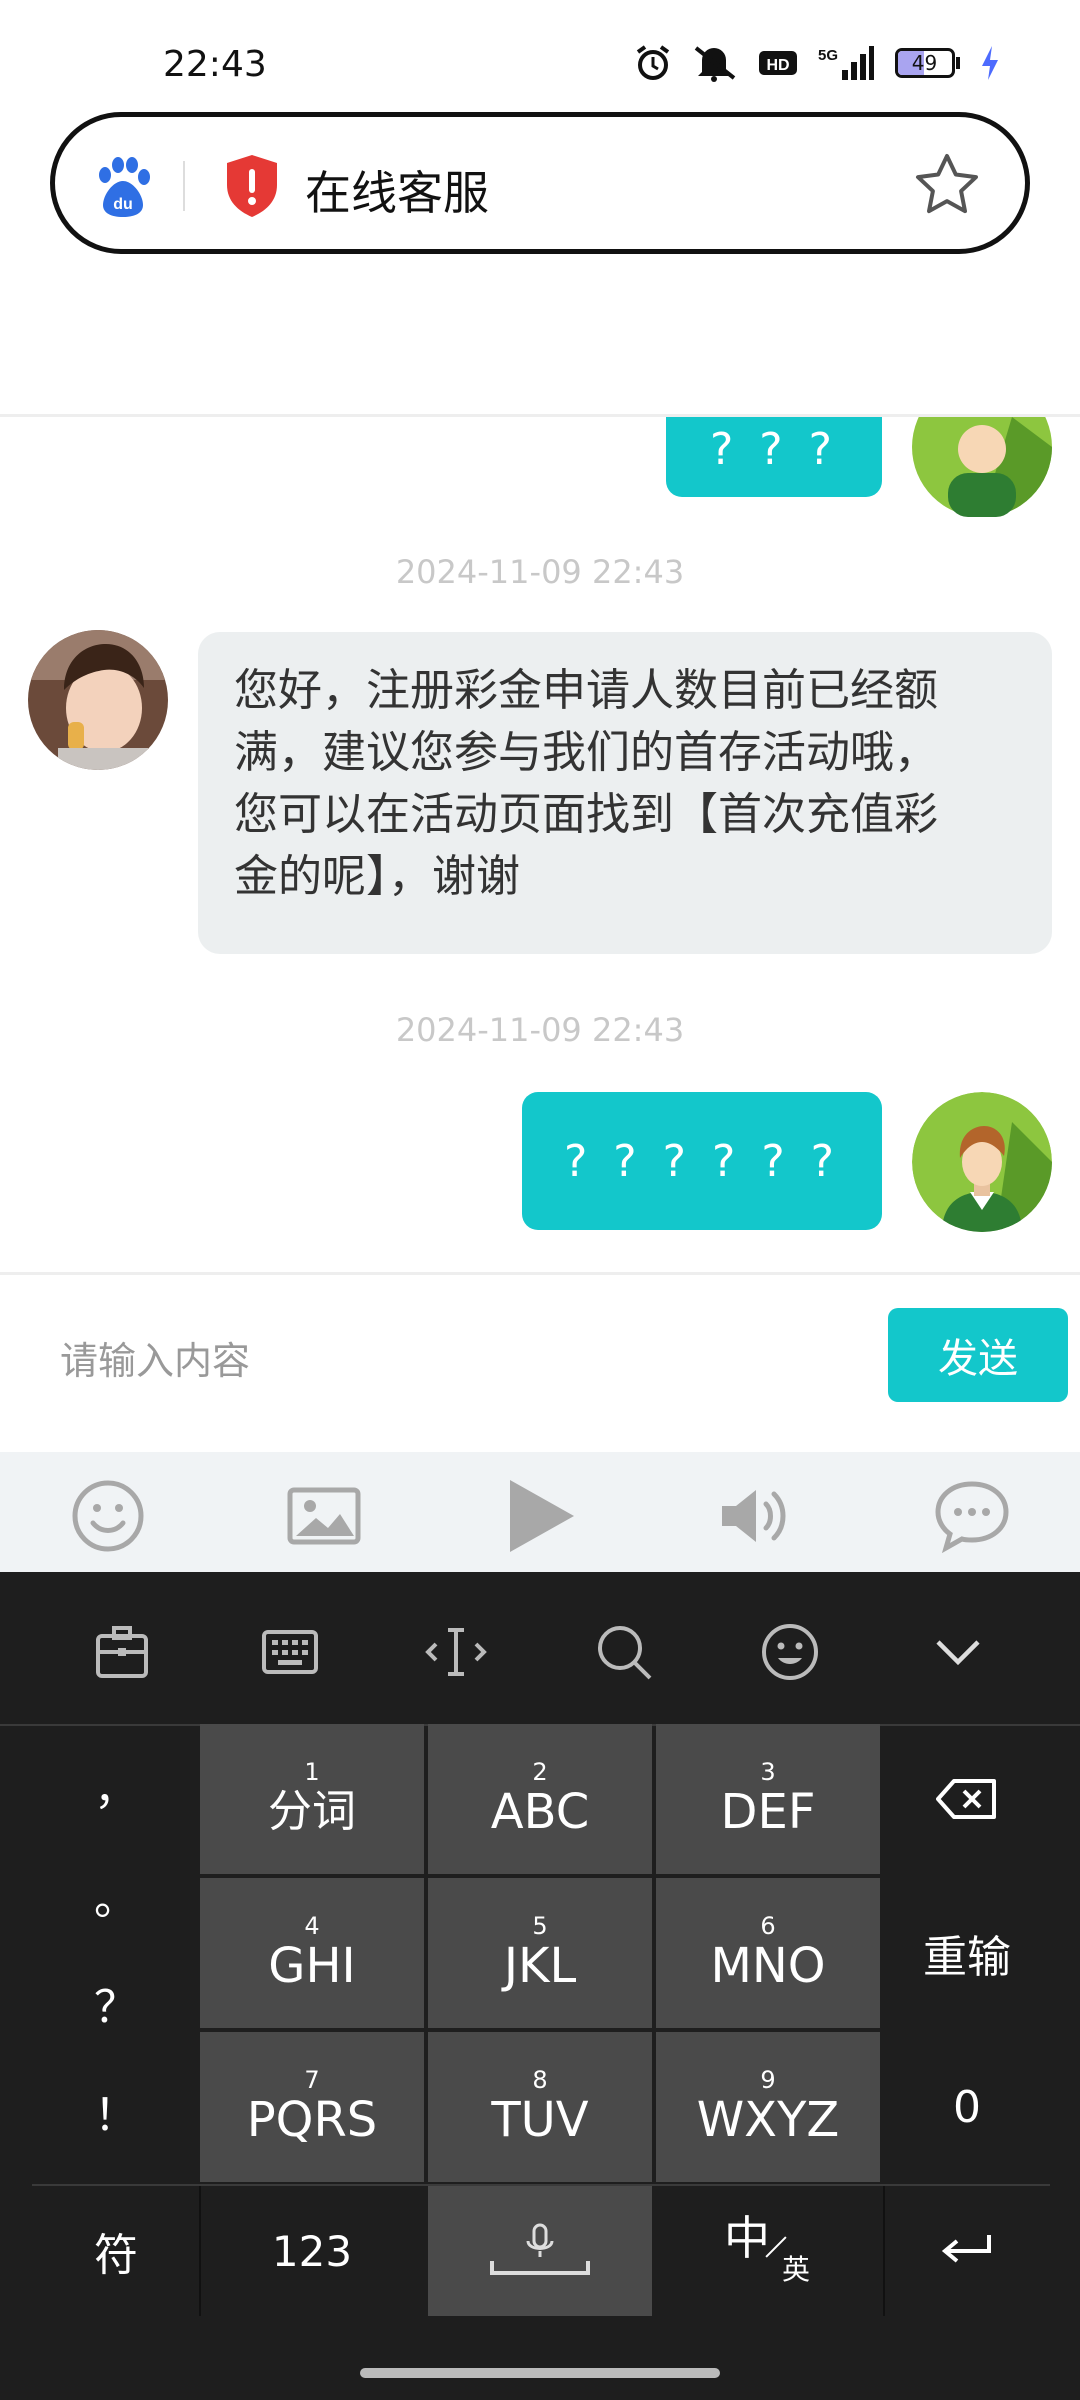 The width and height of the screenshot is (1080, 2400). Describe the element at coordinates (312, 1811) in the screenshot. I see `key-label: 分词` at that location.